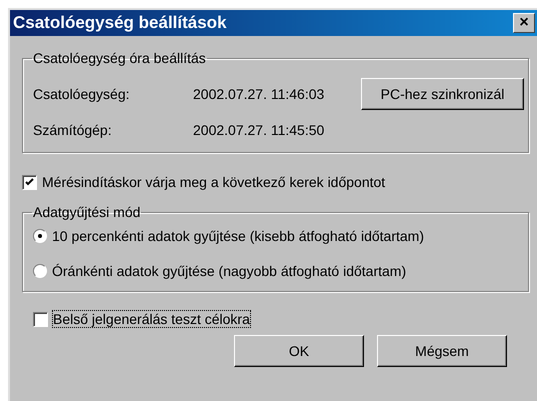 Image resolution: width=537 pixels, height=401 pixels. I want to click on radio-label: Óránkénti adatok gyűjtése (nagyobb átfogható időtartam), so click(229, 271).